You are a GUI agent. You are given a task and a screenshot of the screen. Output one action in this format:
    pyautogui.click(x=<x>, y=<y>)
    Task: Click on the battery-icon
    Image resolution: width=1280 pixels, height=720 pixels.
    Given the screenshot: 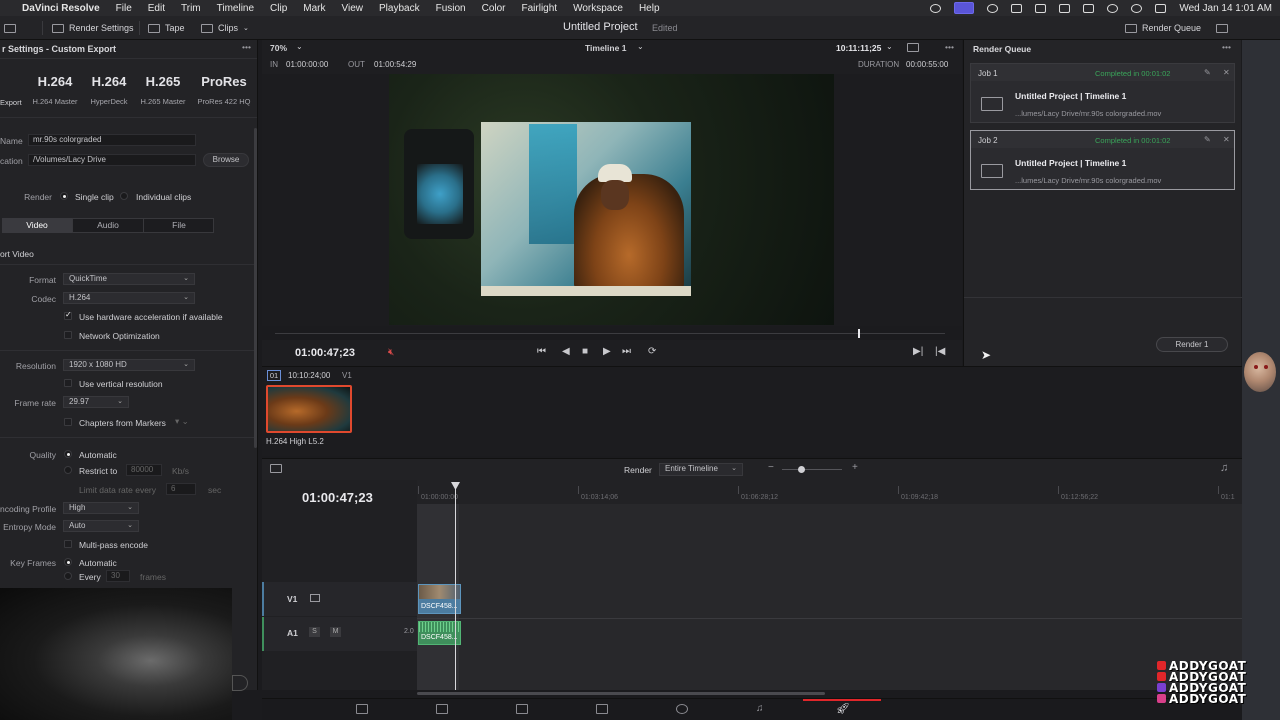 What is the action you would take?
    pyautogui.click(x=1065, y=8)
    